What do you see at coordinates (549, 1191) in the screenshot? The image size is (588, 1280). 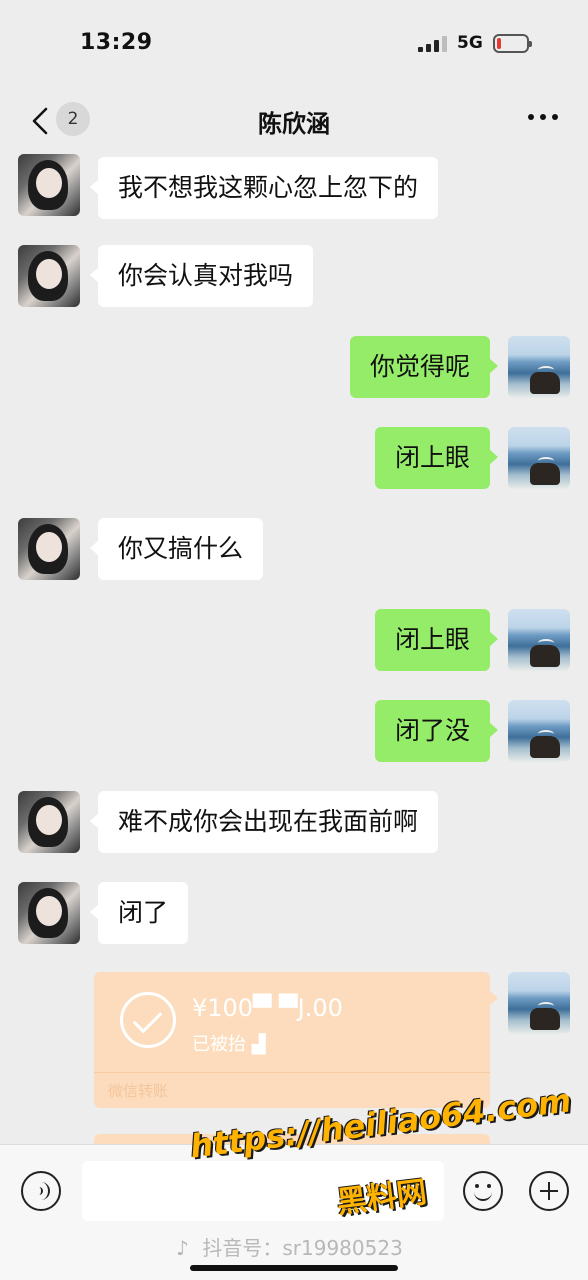 I see `plus-icon` at bounding box center [549, 1191].